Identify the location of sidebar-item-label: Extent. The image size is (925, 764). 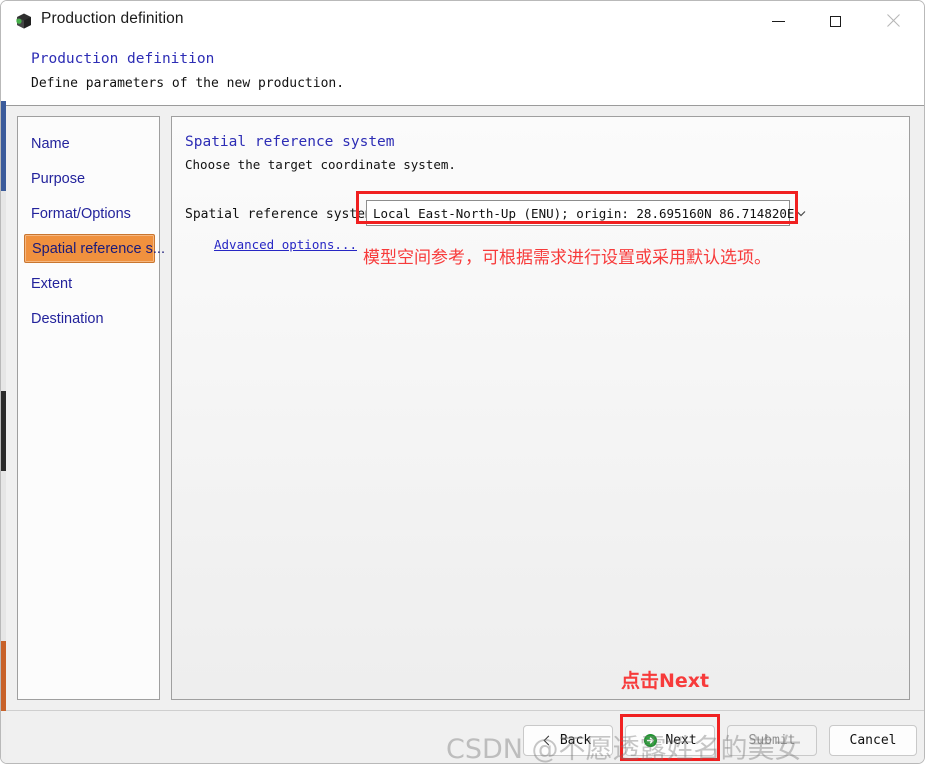
(52, 283).